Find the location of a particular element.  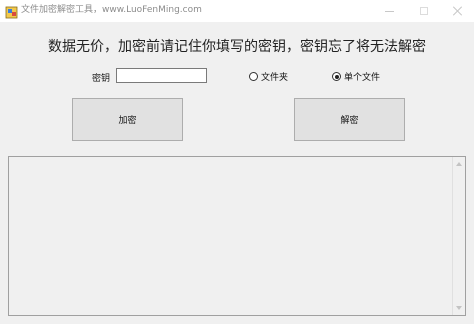

radio-single-file: 单个文件 is located at coordinates (356, 76).